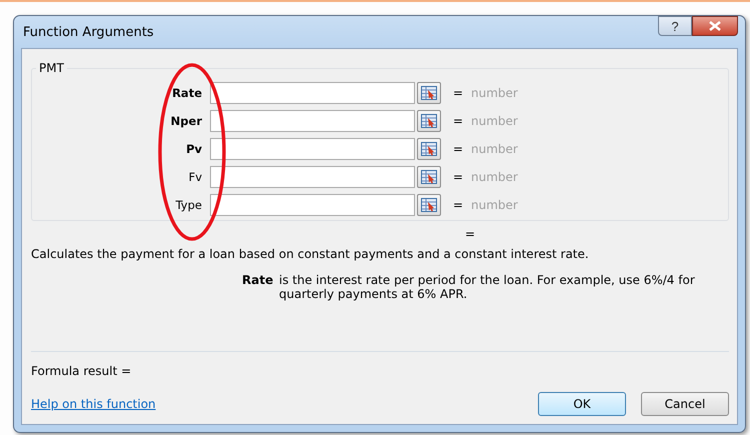  I want to click on function-name: PMT, so click(51, 68).